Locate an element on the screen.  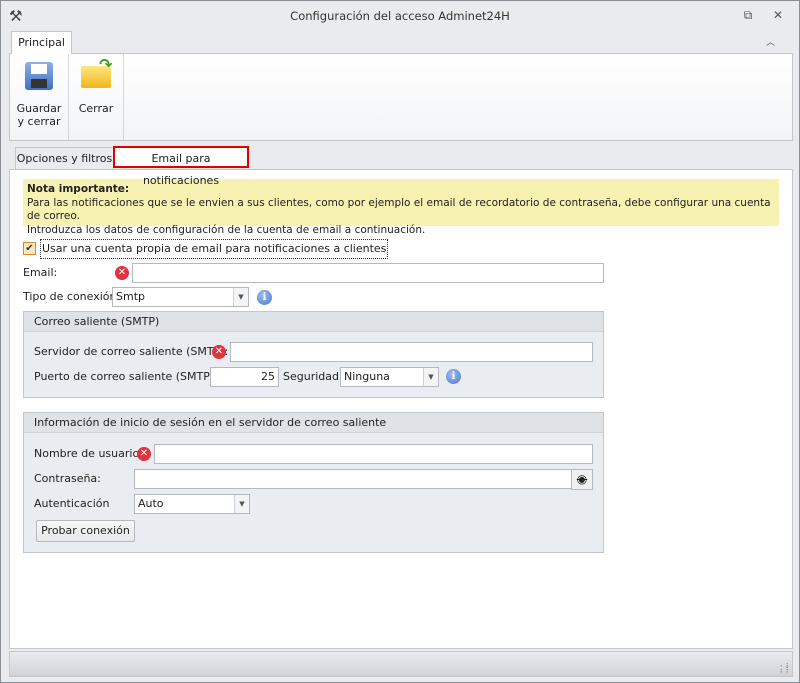
connection-type-select: Smtp ▼ is located at coordinates (180, 297).